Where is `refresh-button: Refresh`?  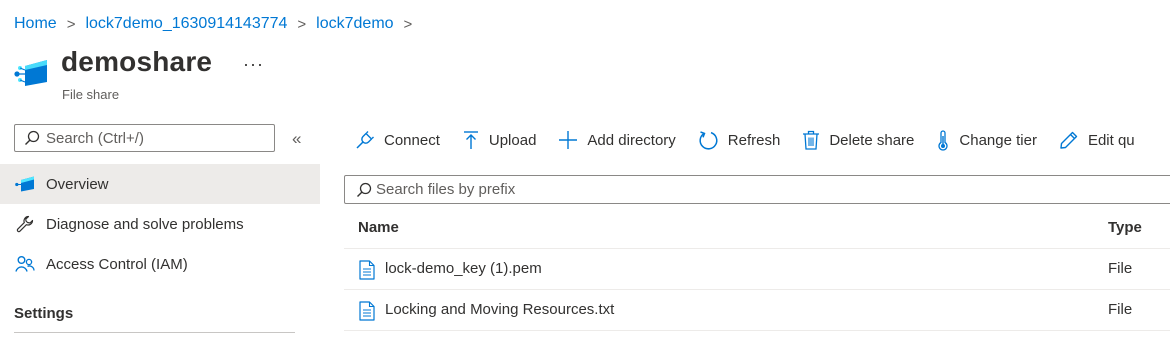 refresh-button: Refresh is located at coordinates (739, 140).